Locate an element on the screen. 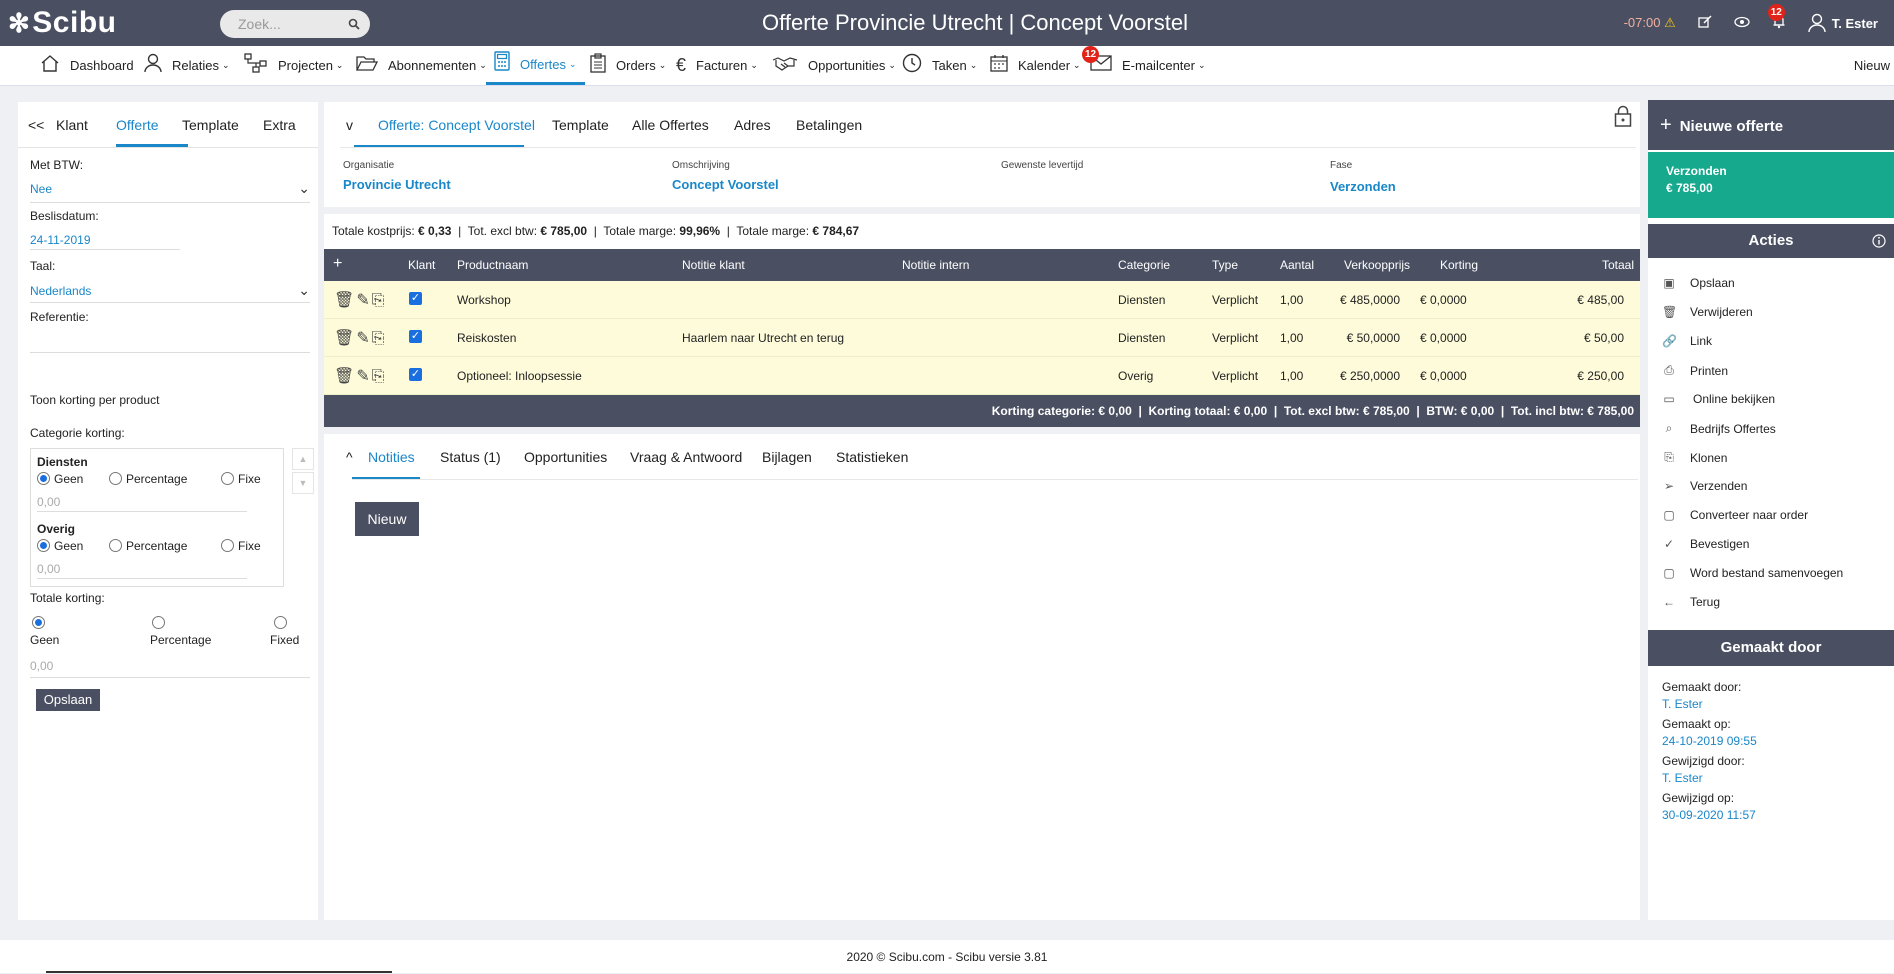  omschrijving-value: Concept Voorstel is located at coordinates (725, 184).